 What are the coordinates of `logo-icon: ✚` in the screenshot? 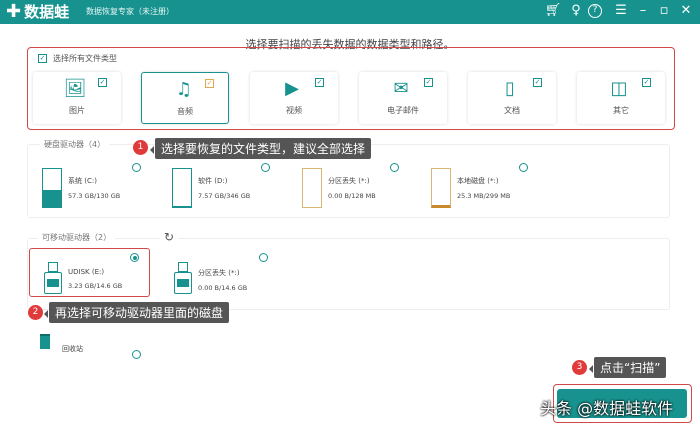 It's located at (14, 11).